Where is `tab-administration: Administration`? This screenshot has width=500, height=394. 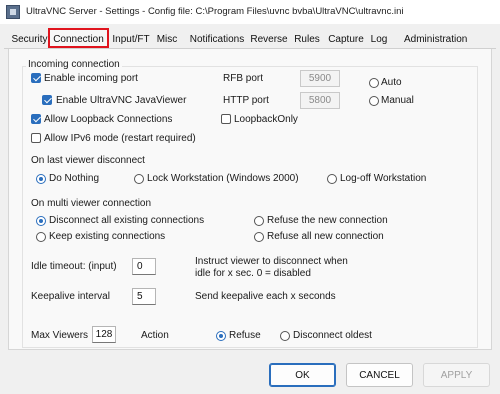
tab-administration: Administration is located at coordinates (435, 40).